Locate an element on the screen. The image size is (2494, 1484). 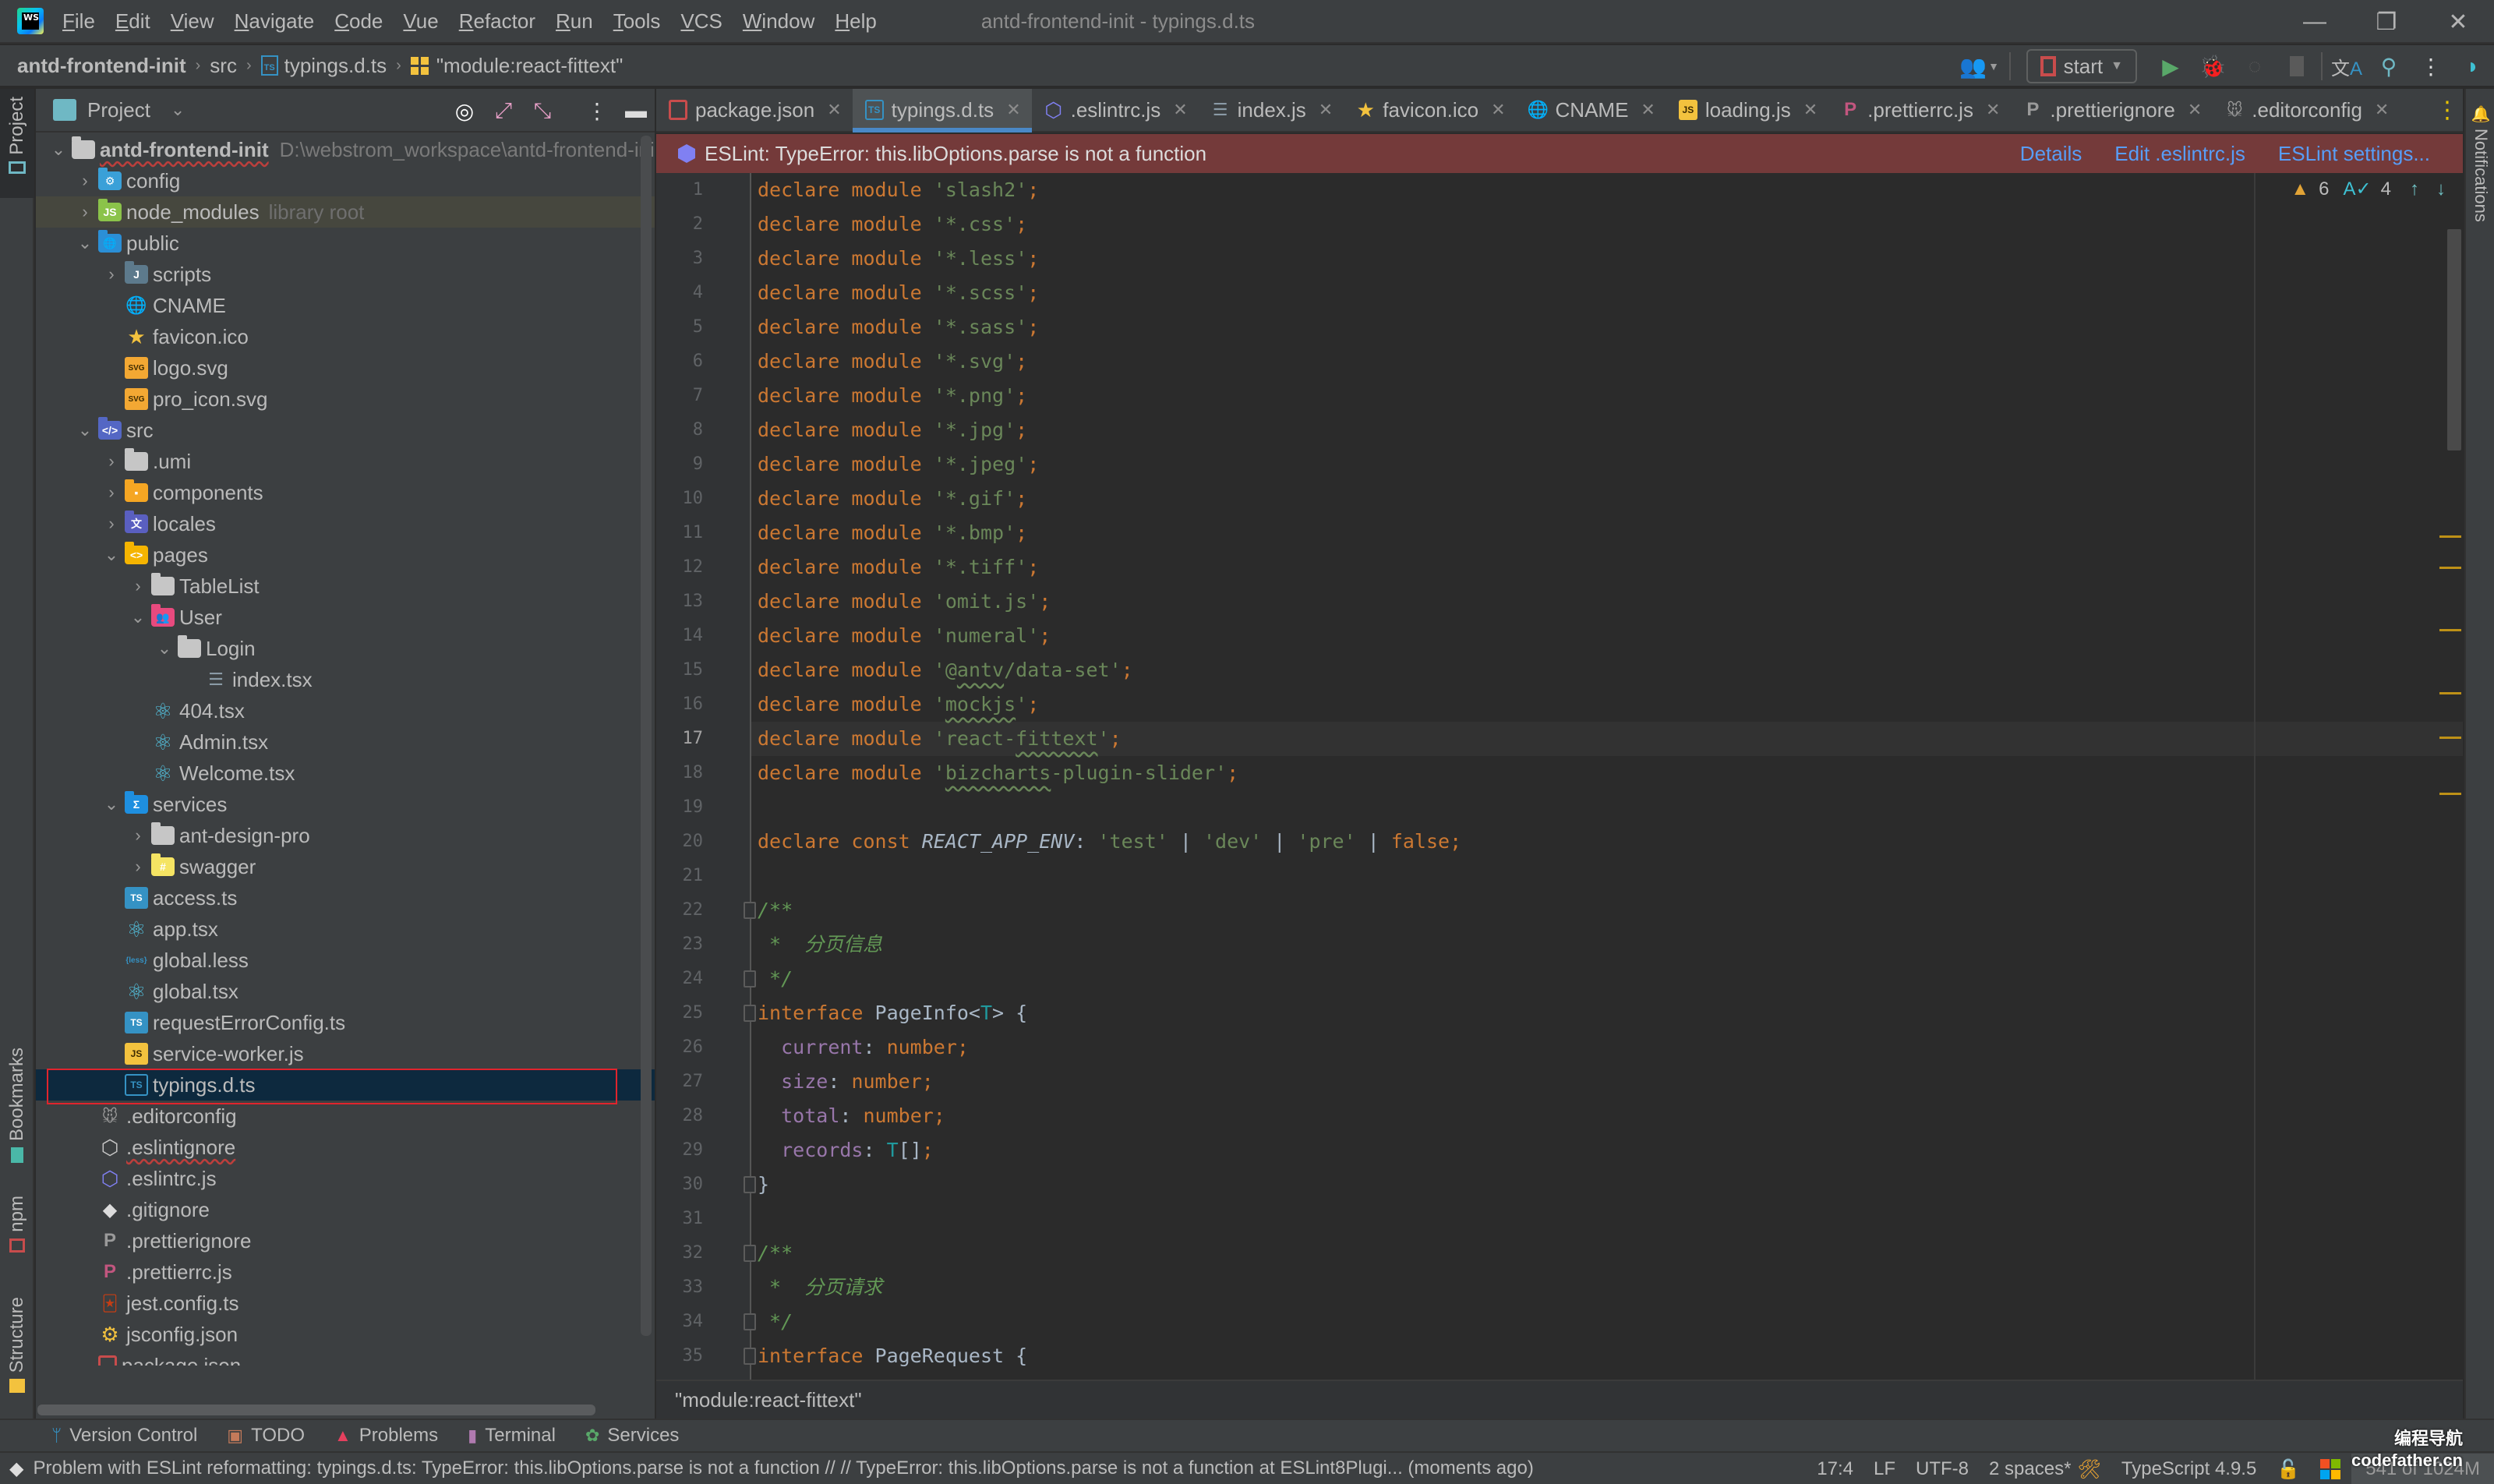
tree-folder-item: › ⚙ config is located at coordinates (345, 180).